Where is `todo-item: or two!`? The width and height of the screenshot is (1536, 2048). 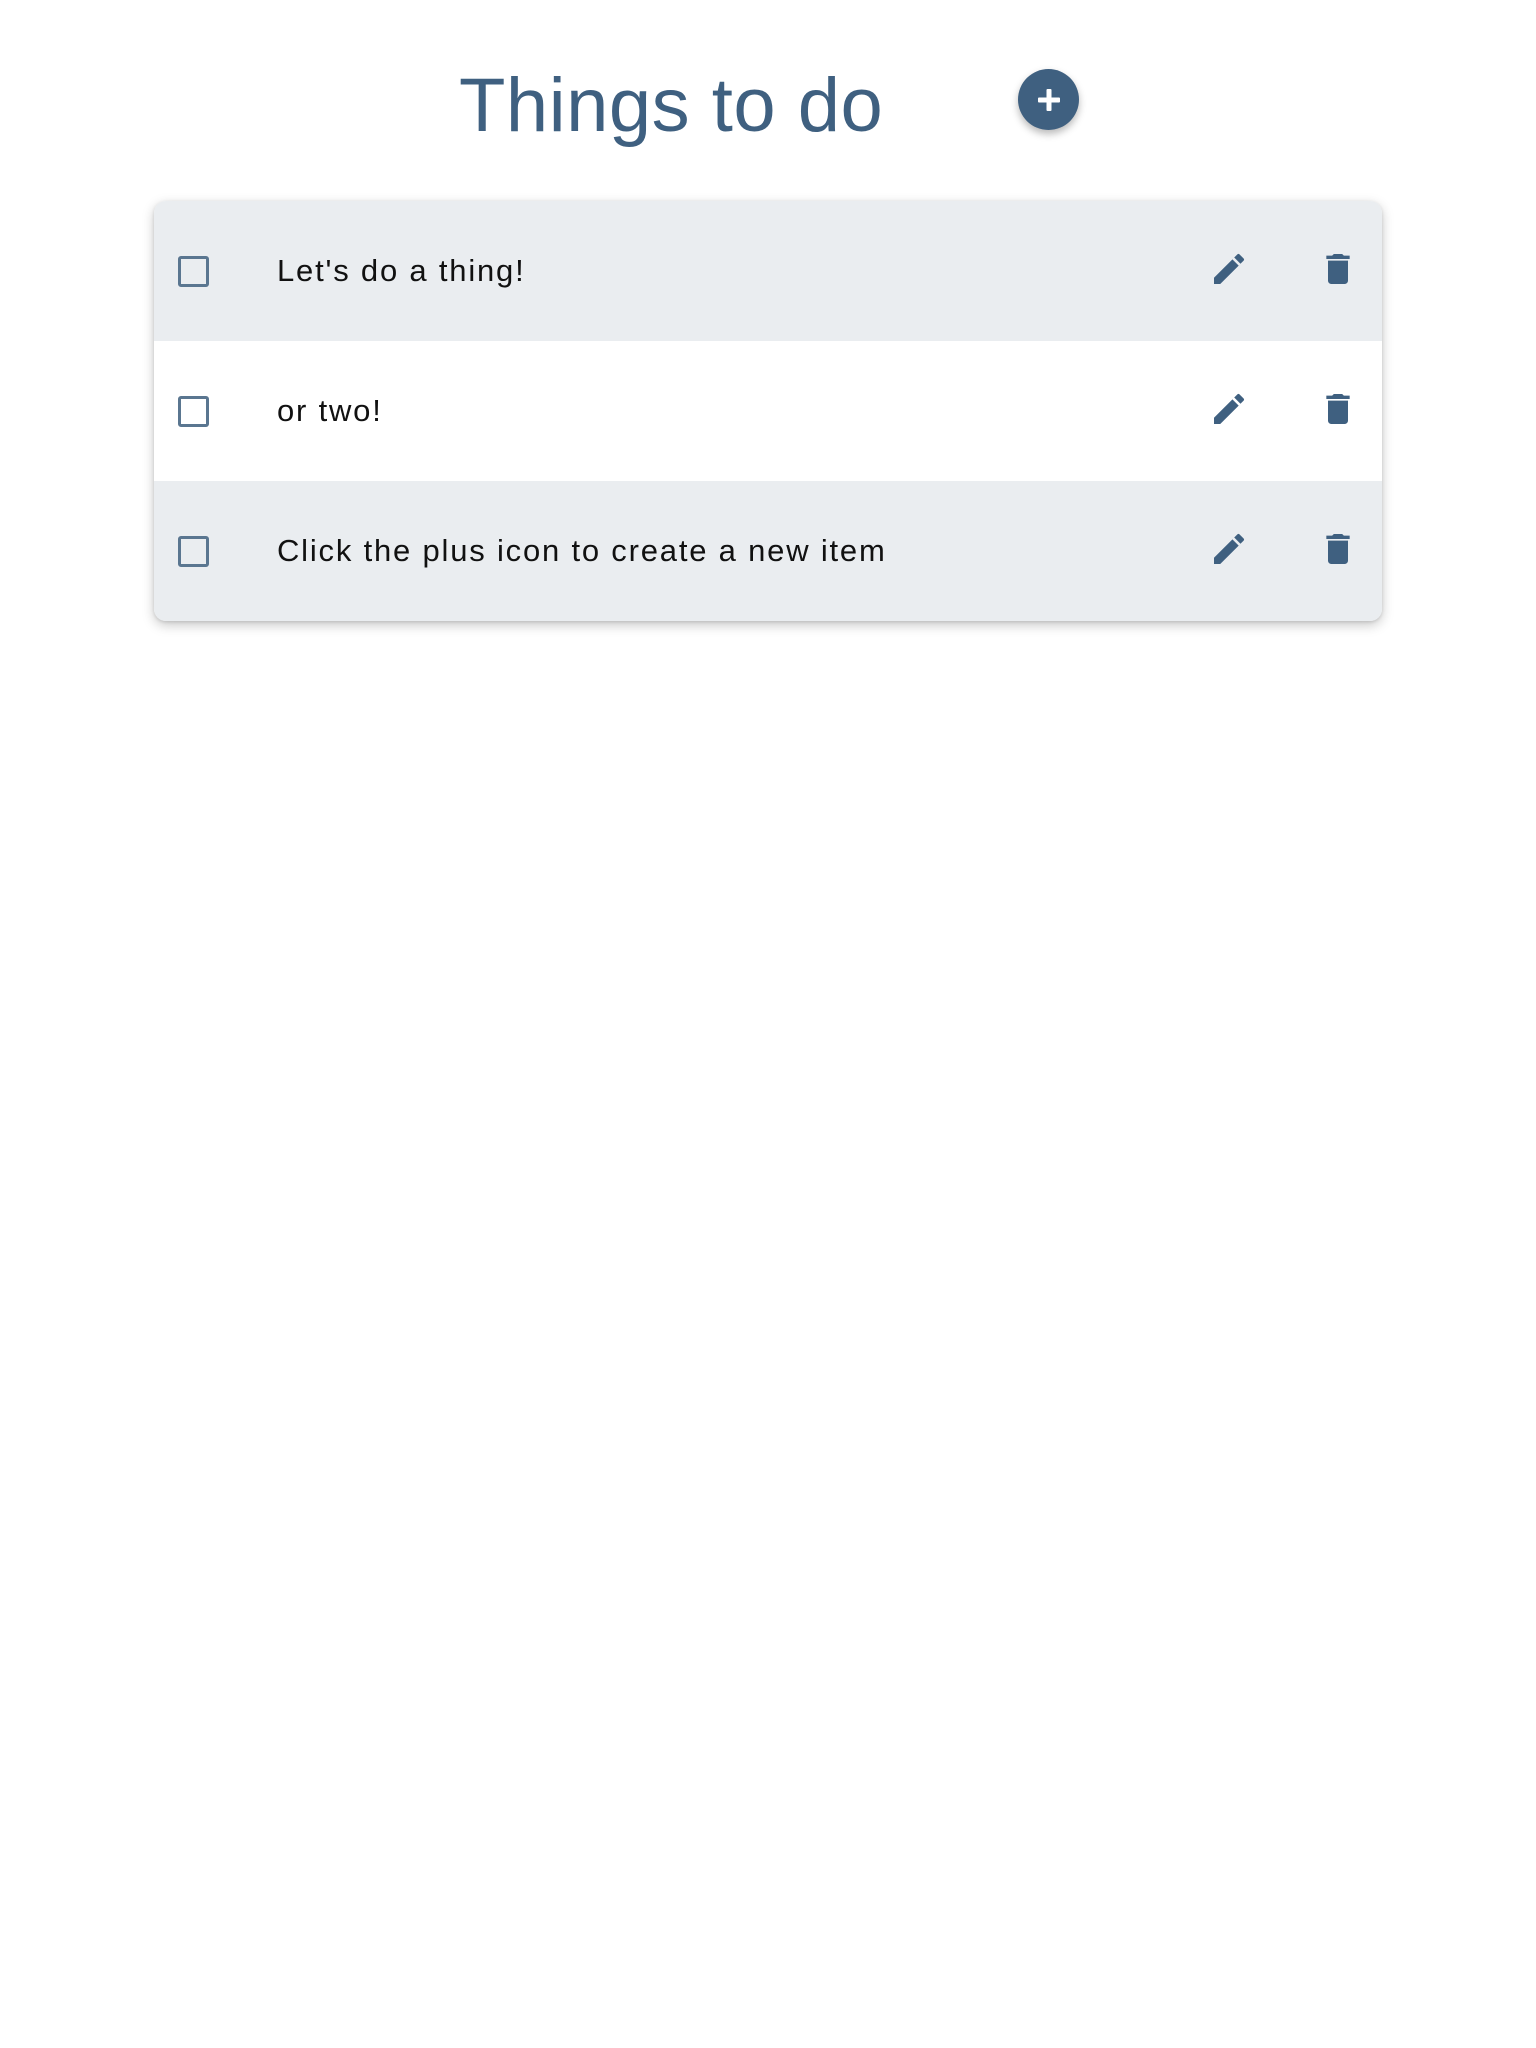
todo-item: or two! is located at coordinates (768, 411).